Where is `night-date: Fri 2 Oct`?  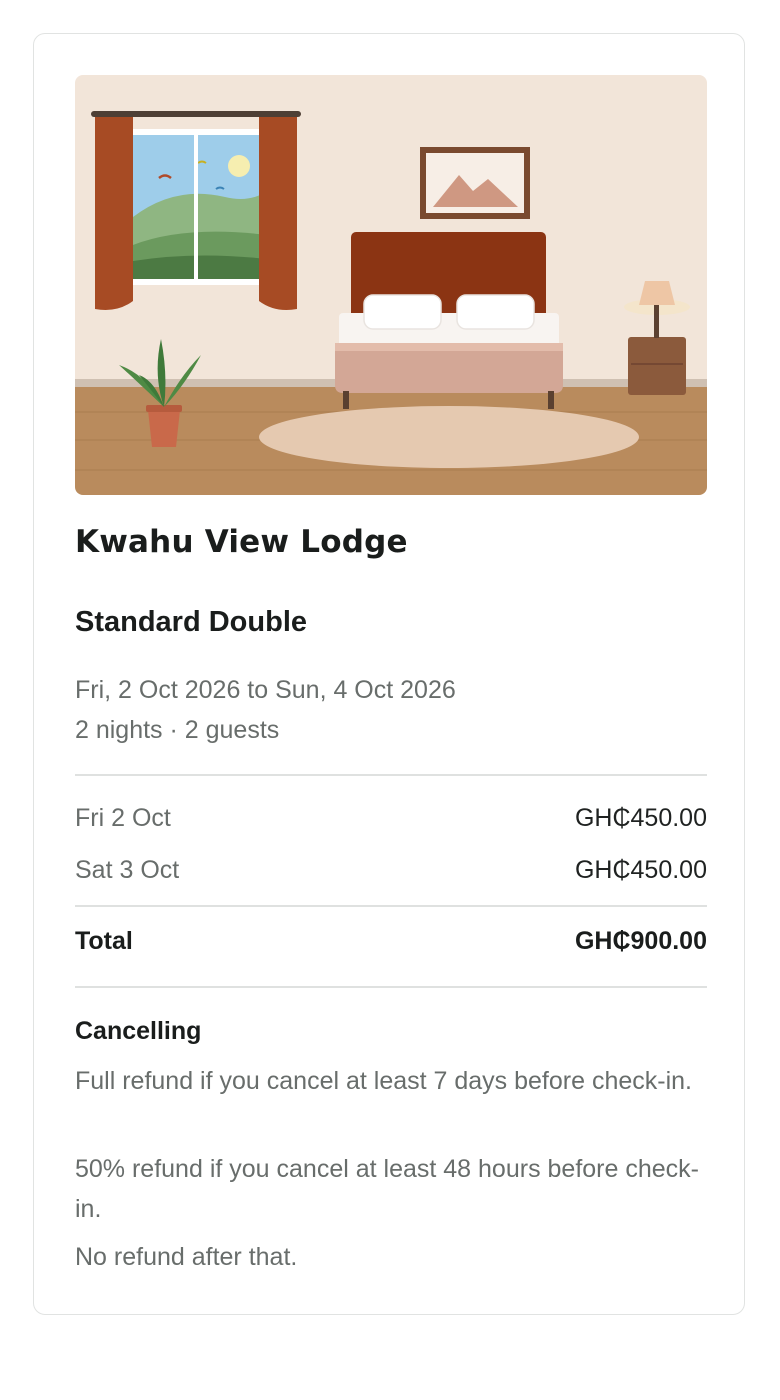 night-date: Fri 2 Oct is located at coordinates (123, 818).